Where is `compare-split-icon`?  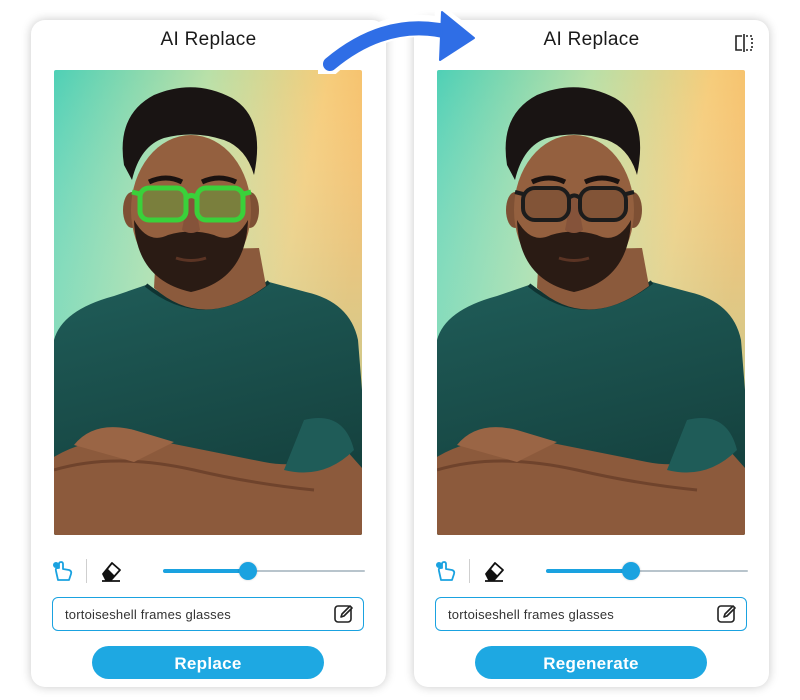
compare-split-icon is located at coordinates (744, 43).